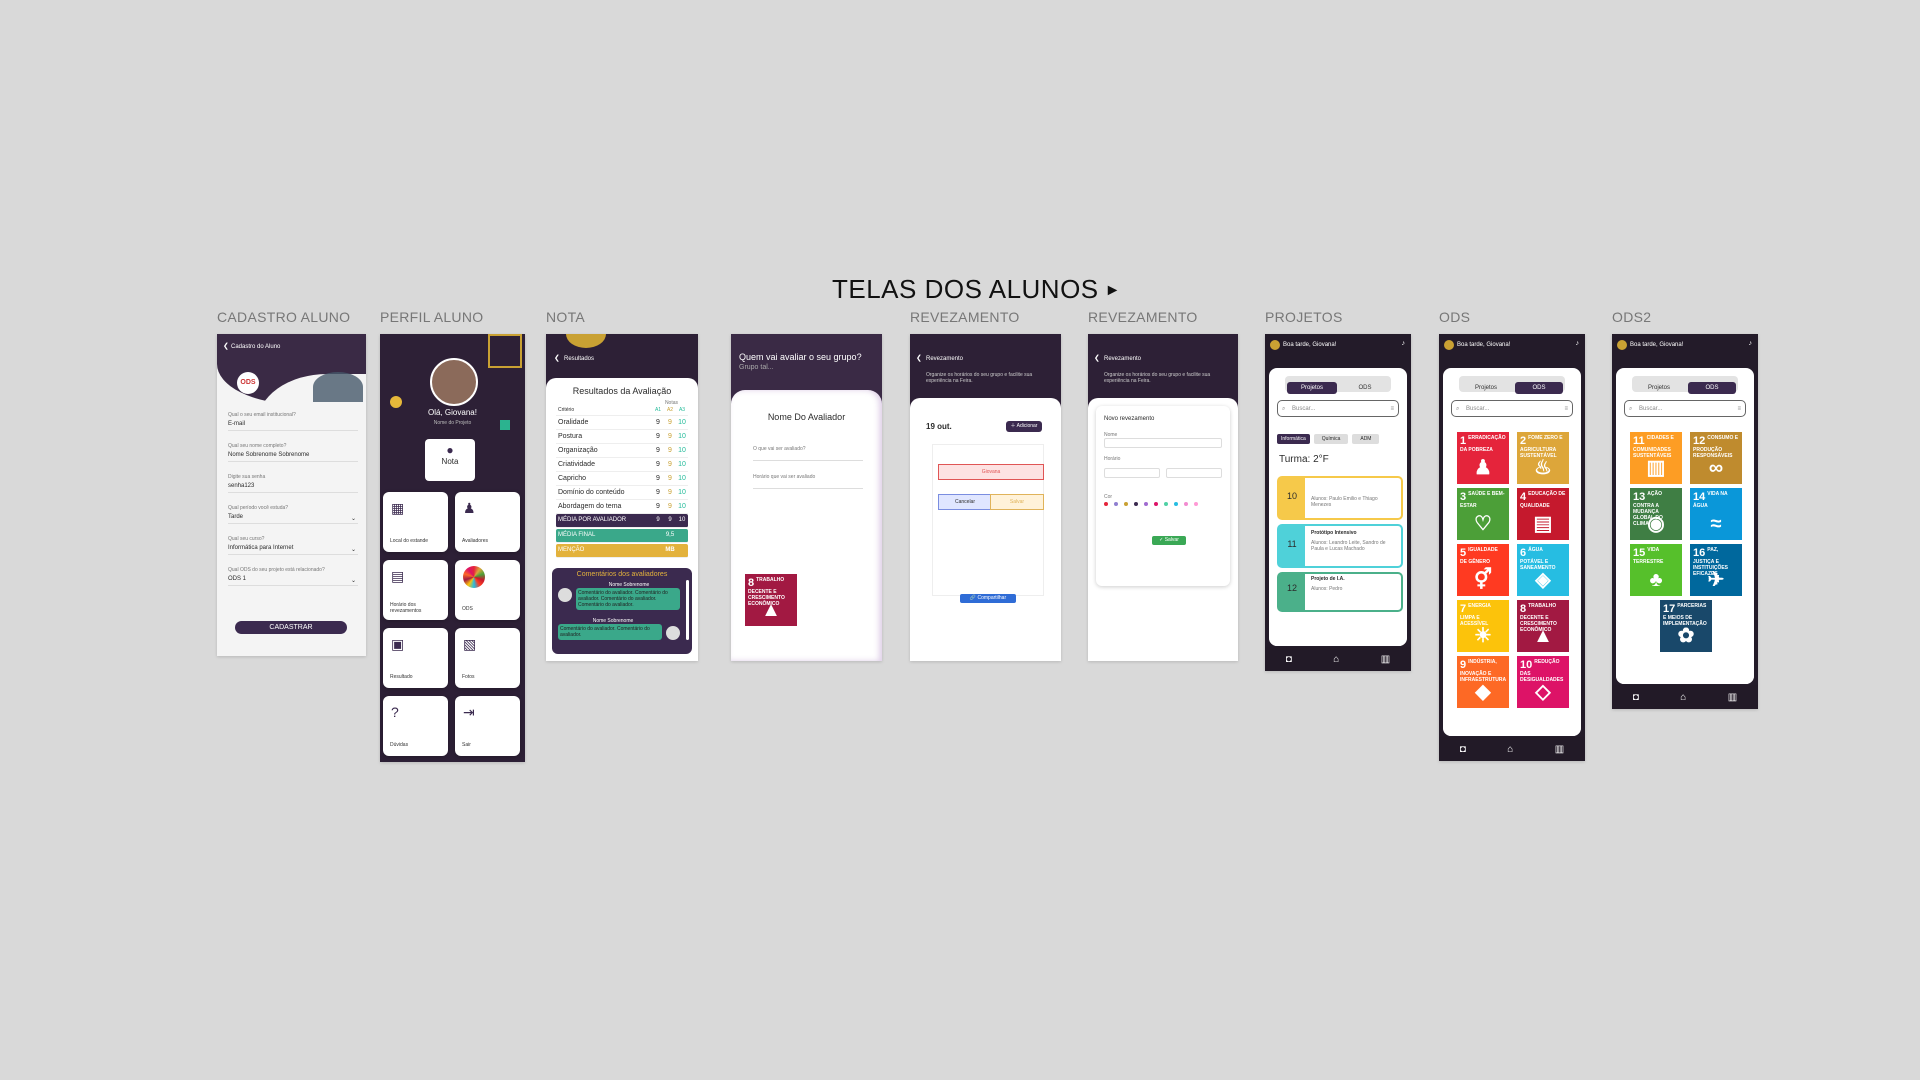  What do you see at coordinates (991, 472) in the screenshot?
I see `schedule-slot: Giovana` at bounding box center [991, 472].